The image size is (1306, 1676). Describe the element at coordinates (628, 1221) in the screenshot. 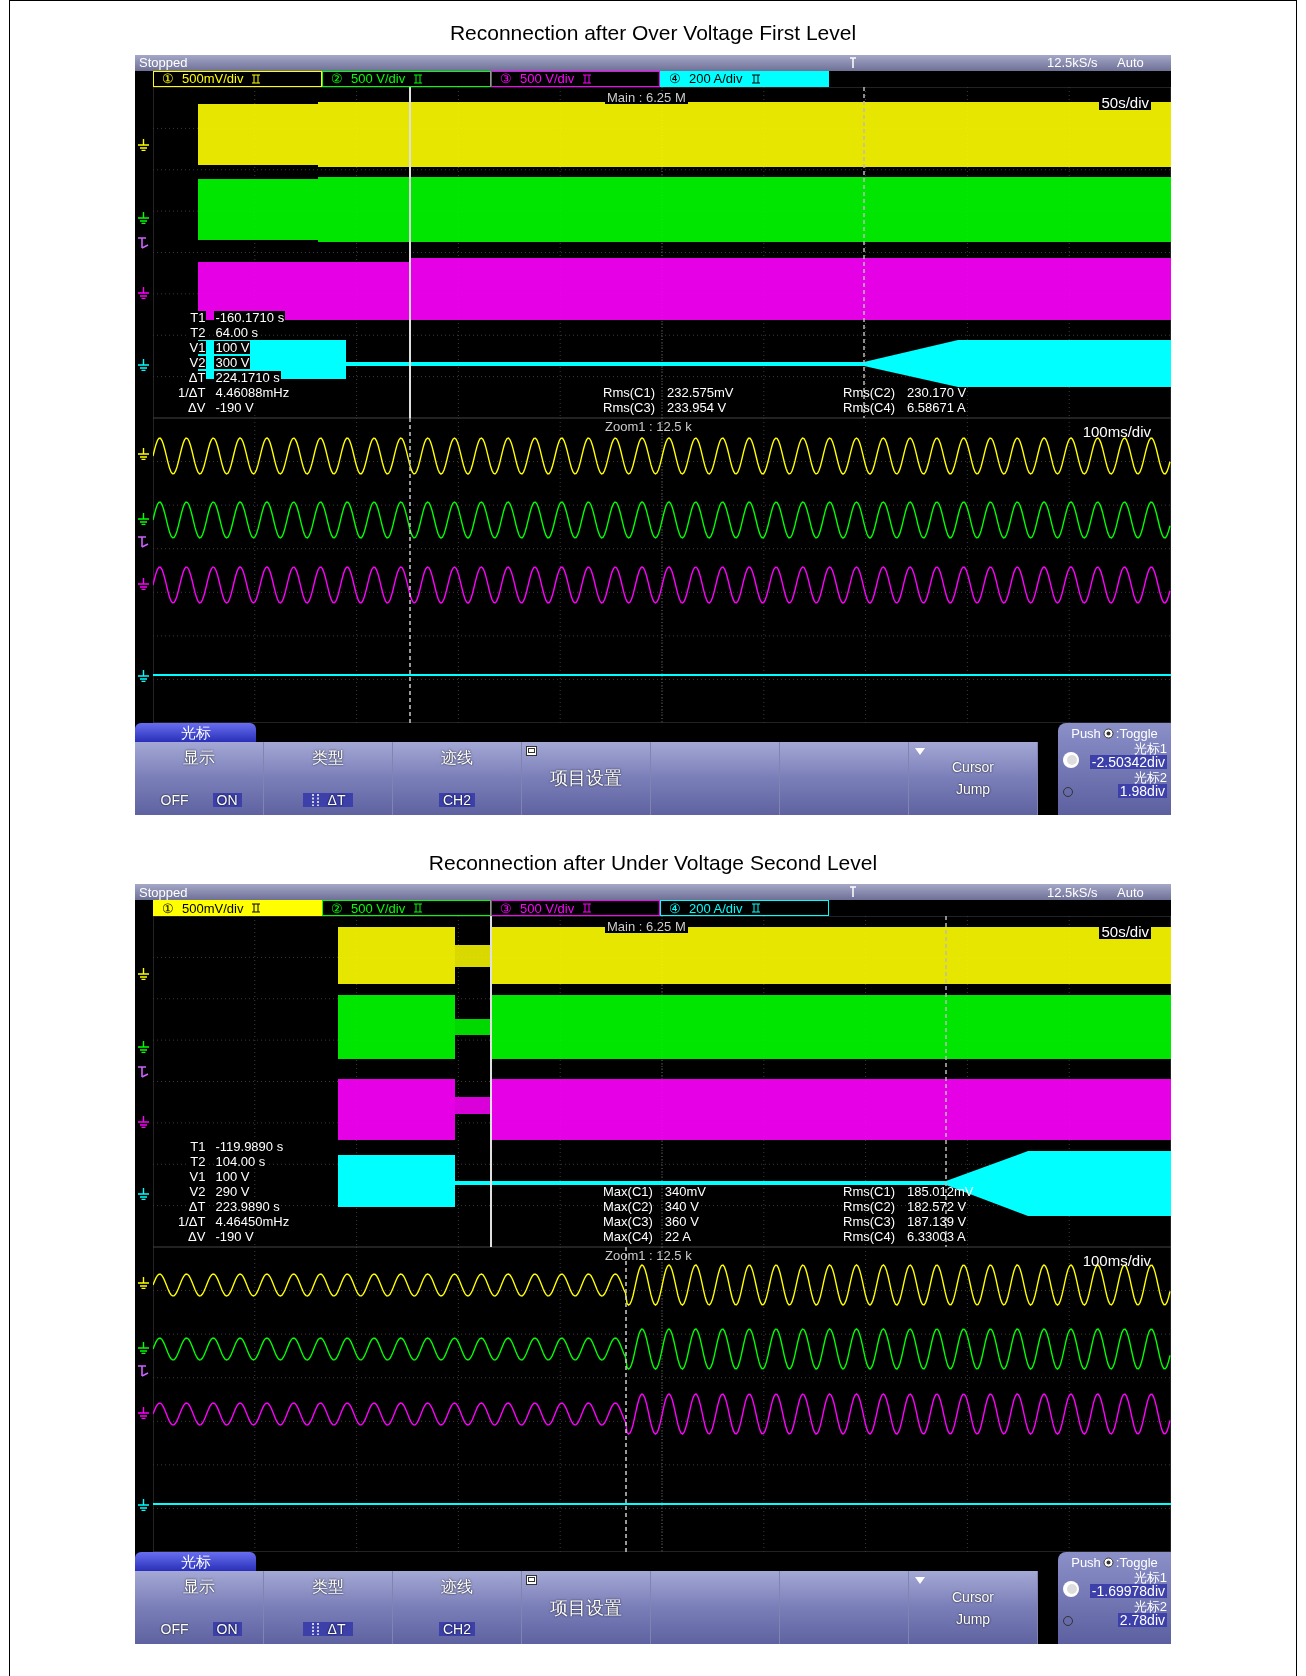

I see `measurement-label: Max(C3)` at that location.